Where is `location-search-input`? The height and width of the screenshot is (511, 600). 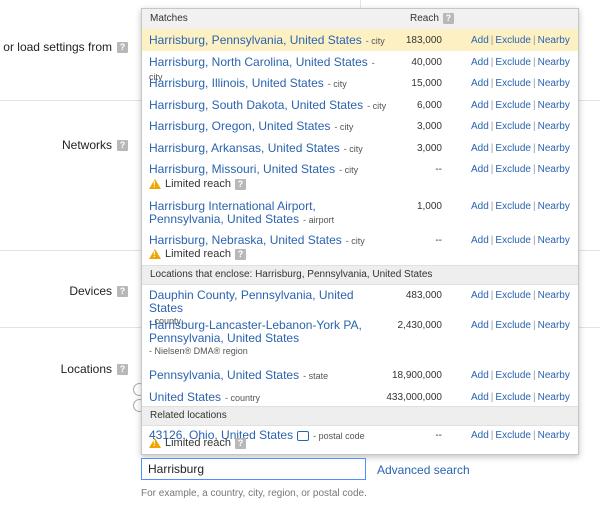 location-search-input is located at coordinates (253, 469).